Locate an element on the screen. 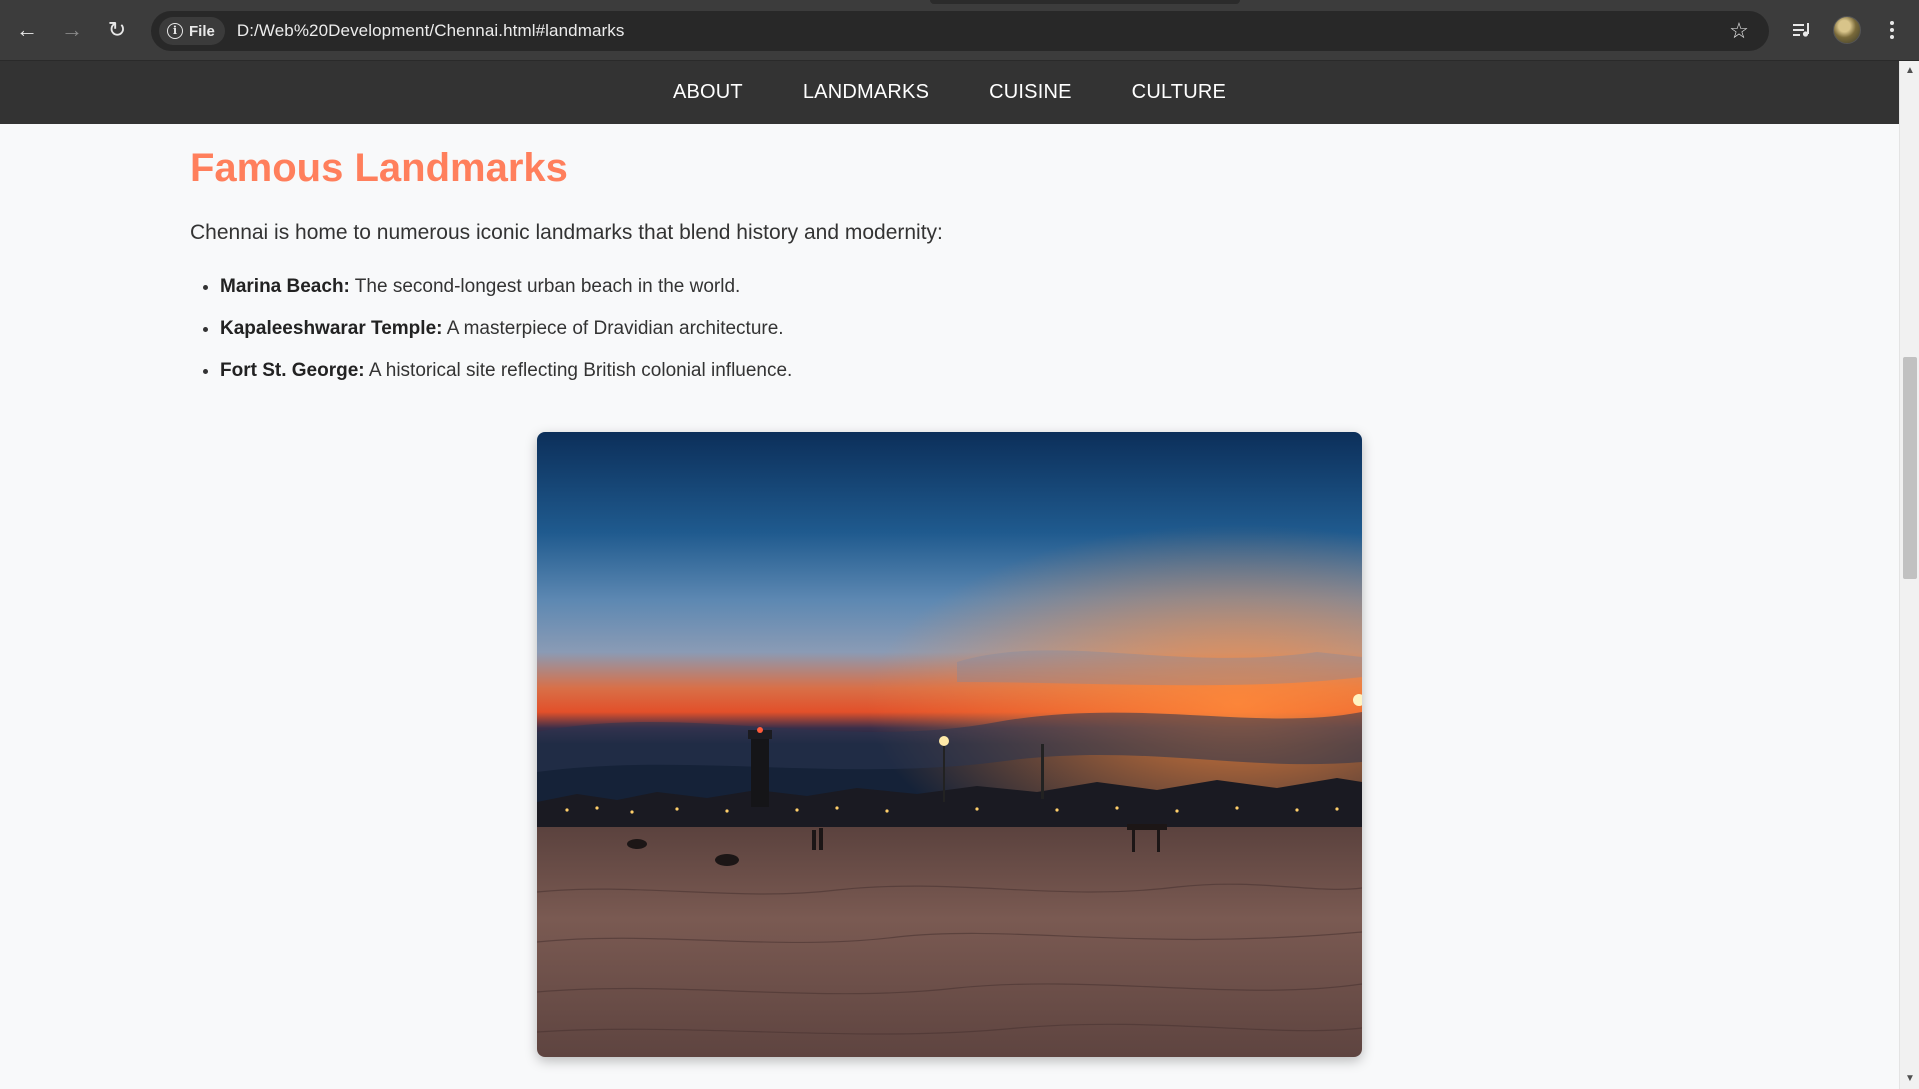  star-icon: ☆ is located at coordinates (1739, 30).